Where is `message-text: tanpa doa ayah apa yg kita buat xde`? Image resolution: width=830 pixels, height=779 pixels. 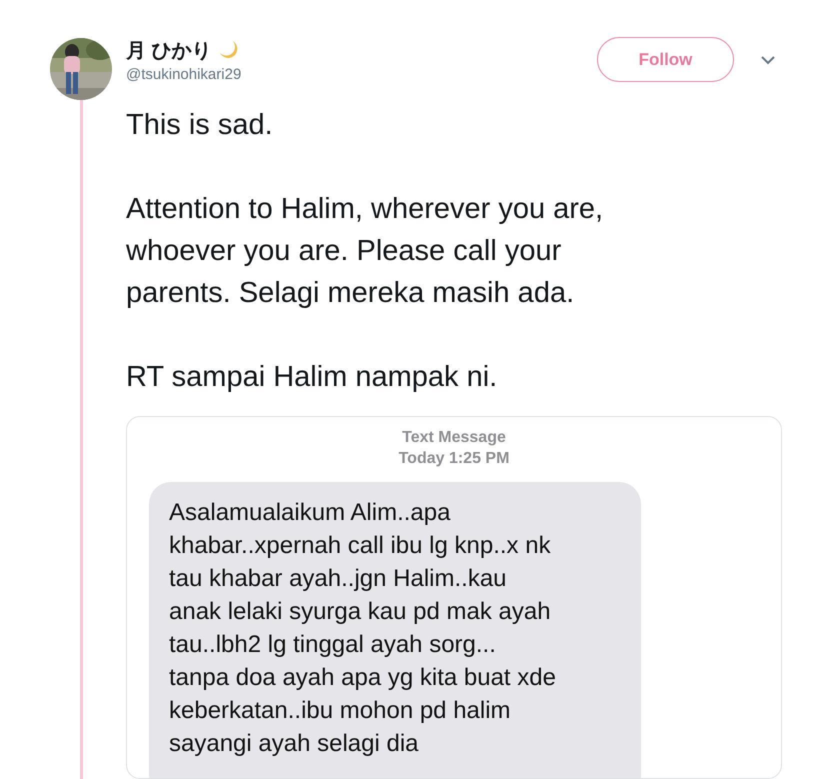 message-text: tanpa doa ayah apa yg kita buat xde is located at coordinates (363, 677).